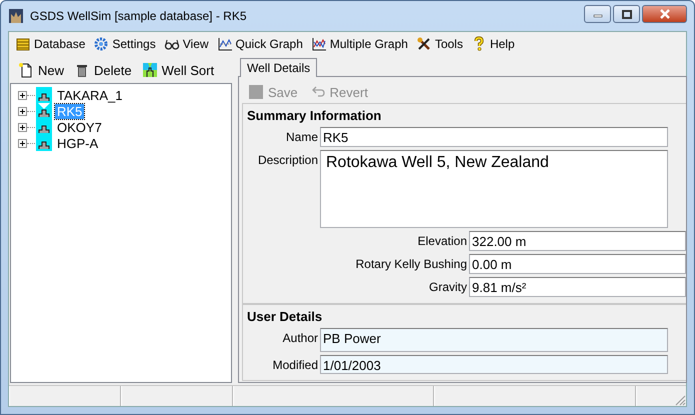 The height and width of the screenshot is (415, 695). What do you see at coordinates (492, 44) in the screenshot?
I see `menu-item: Help` at bounding box center [492, 44].